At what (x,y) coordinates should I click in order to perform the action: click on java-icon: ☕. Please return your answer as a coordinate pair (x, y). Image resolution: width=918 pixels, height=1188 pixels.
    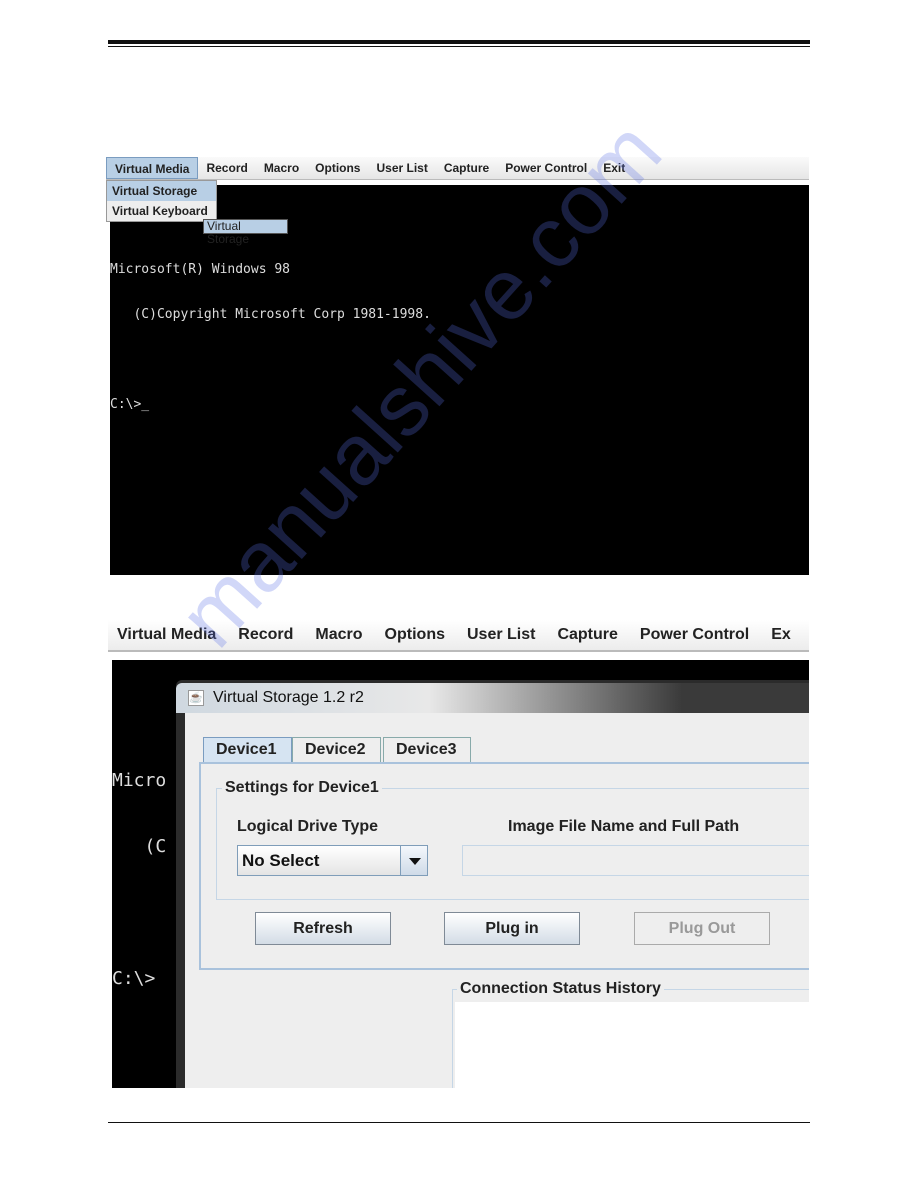
    Looking at the image, I should click on (196, 698).